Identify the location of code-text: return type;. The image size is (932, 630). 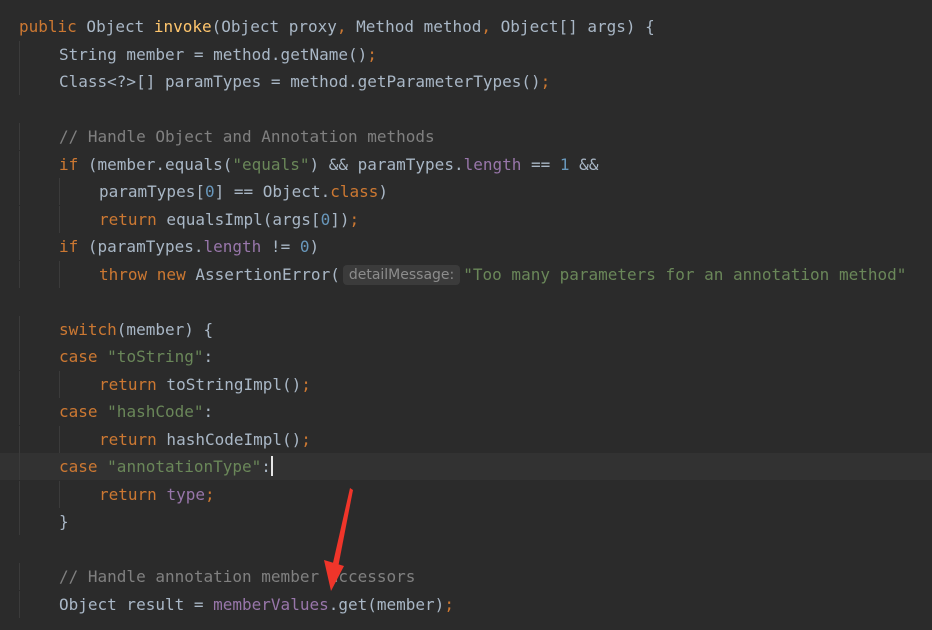
(157, 494).